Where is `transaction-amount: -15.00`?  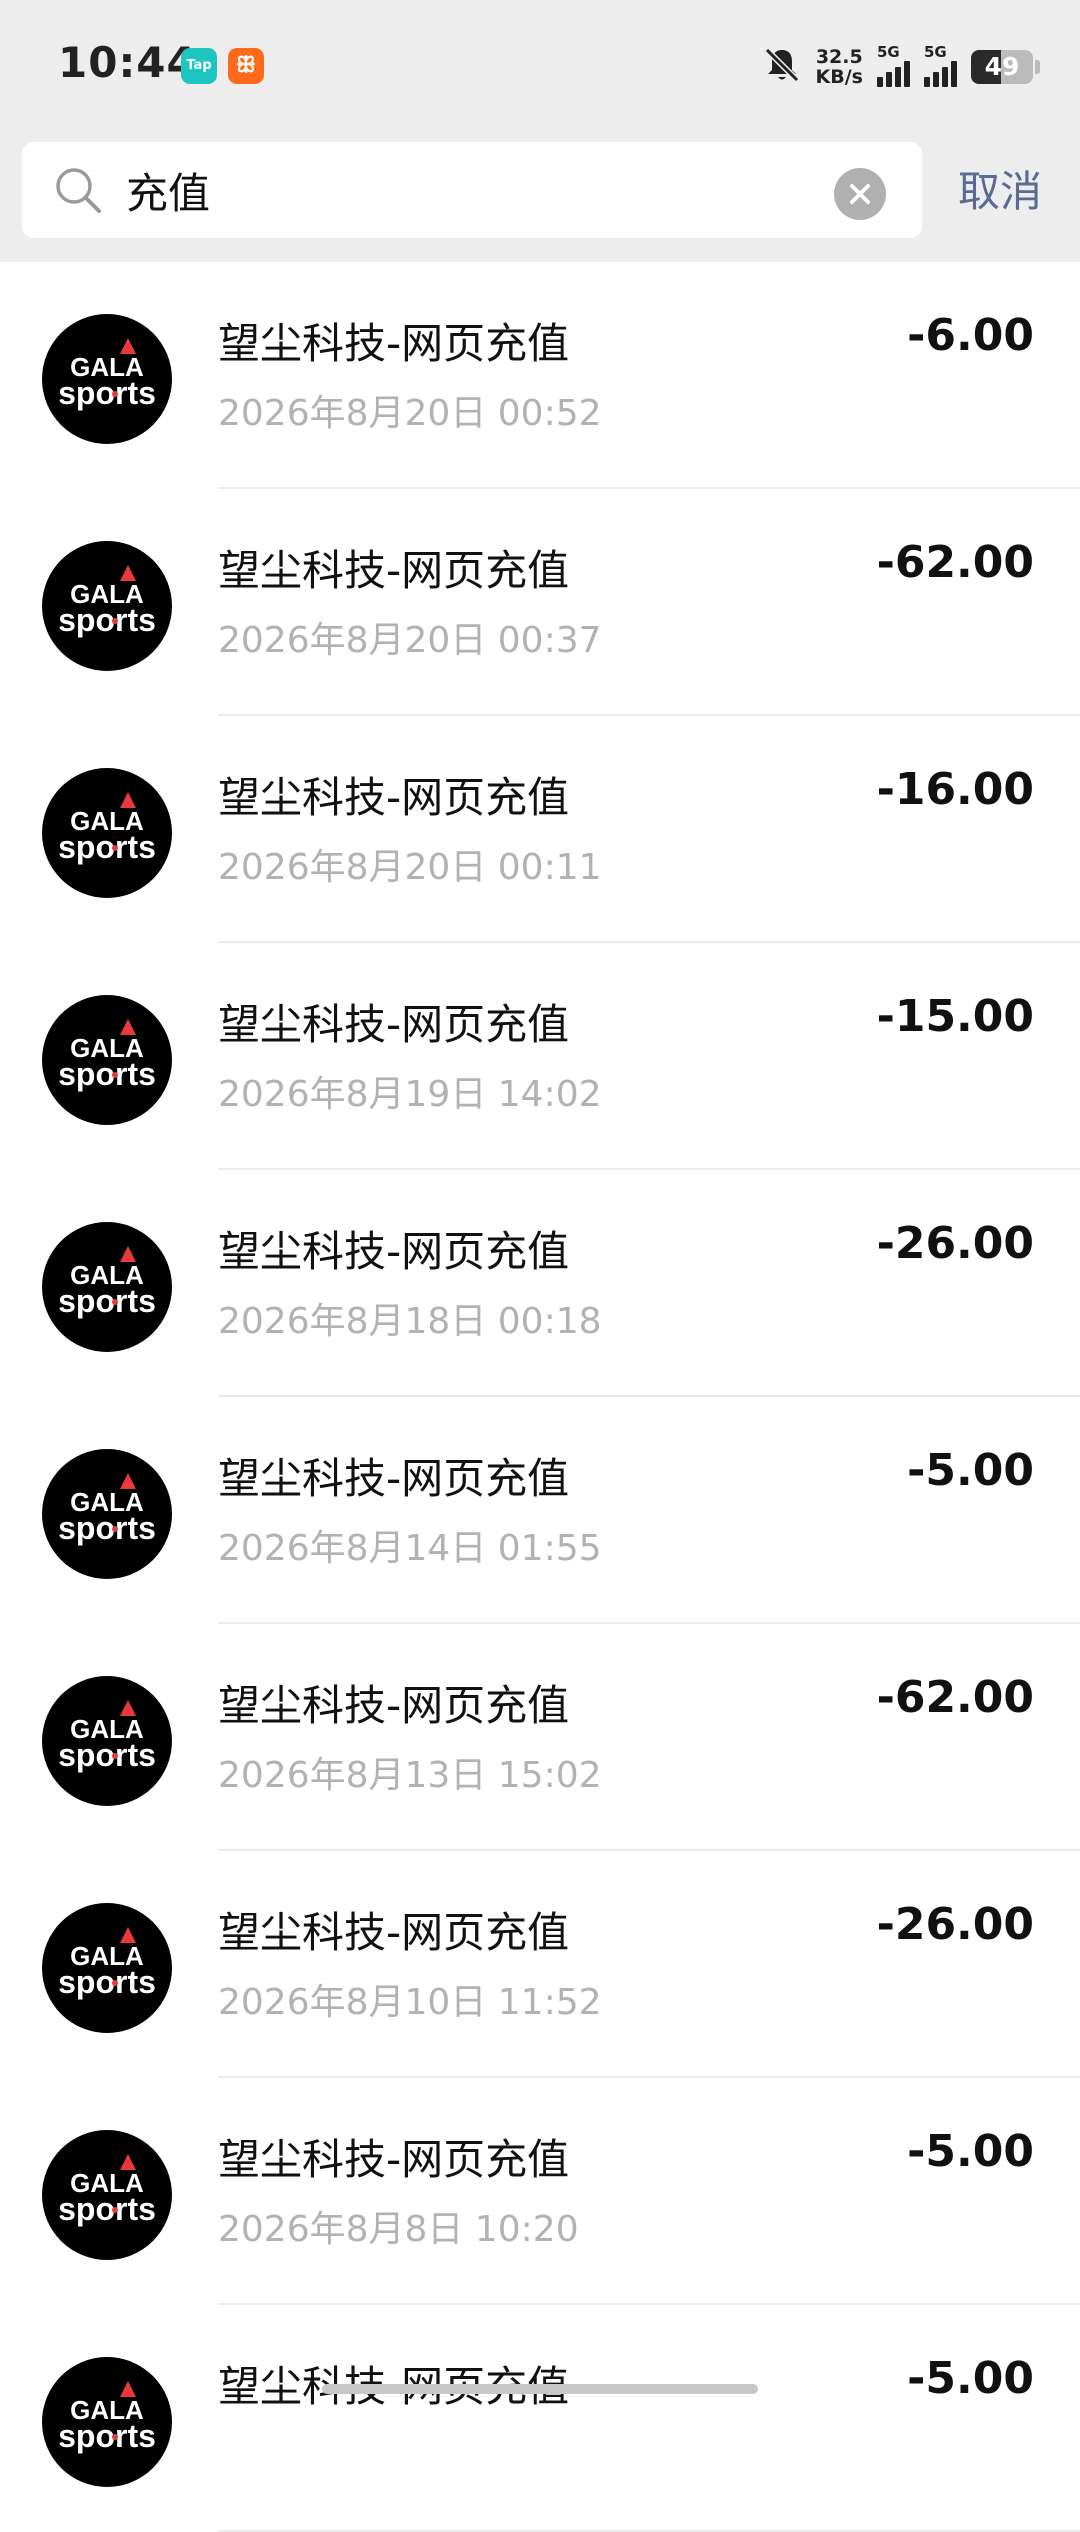
transaction-amount: -15.00 is located at coordinates (955, 1016).